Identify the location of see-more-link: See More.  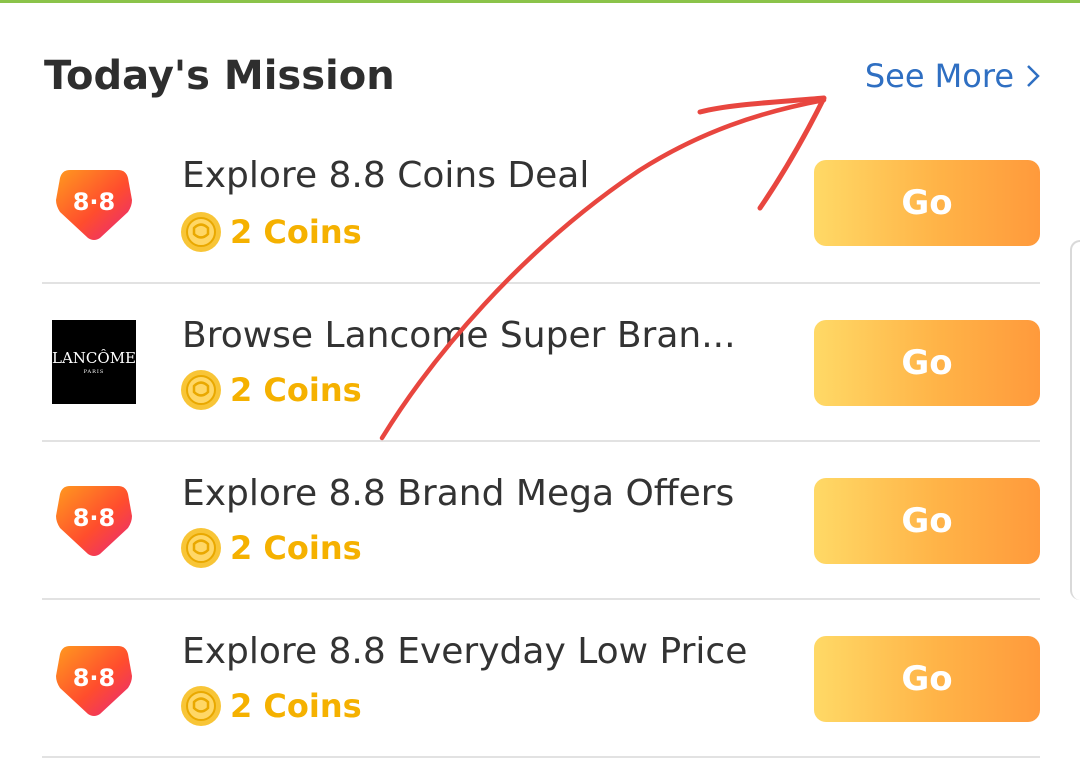
(952, 76).